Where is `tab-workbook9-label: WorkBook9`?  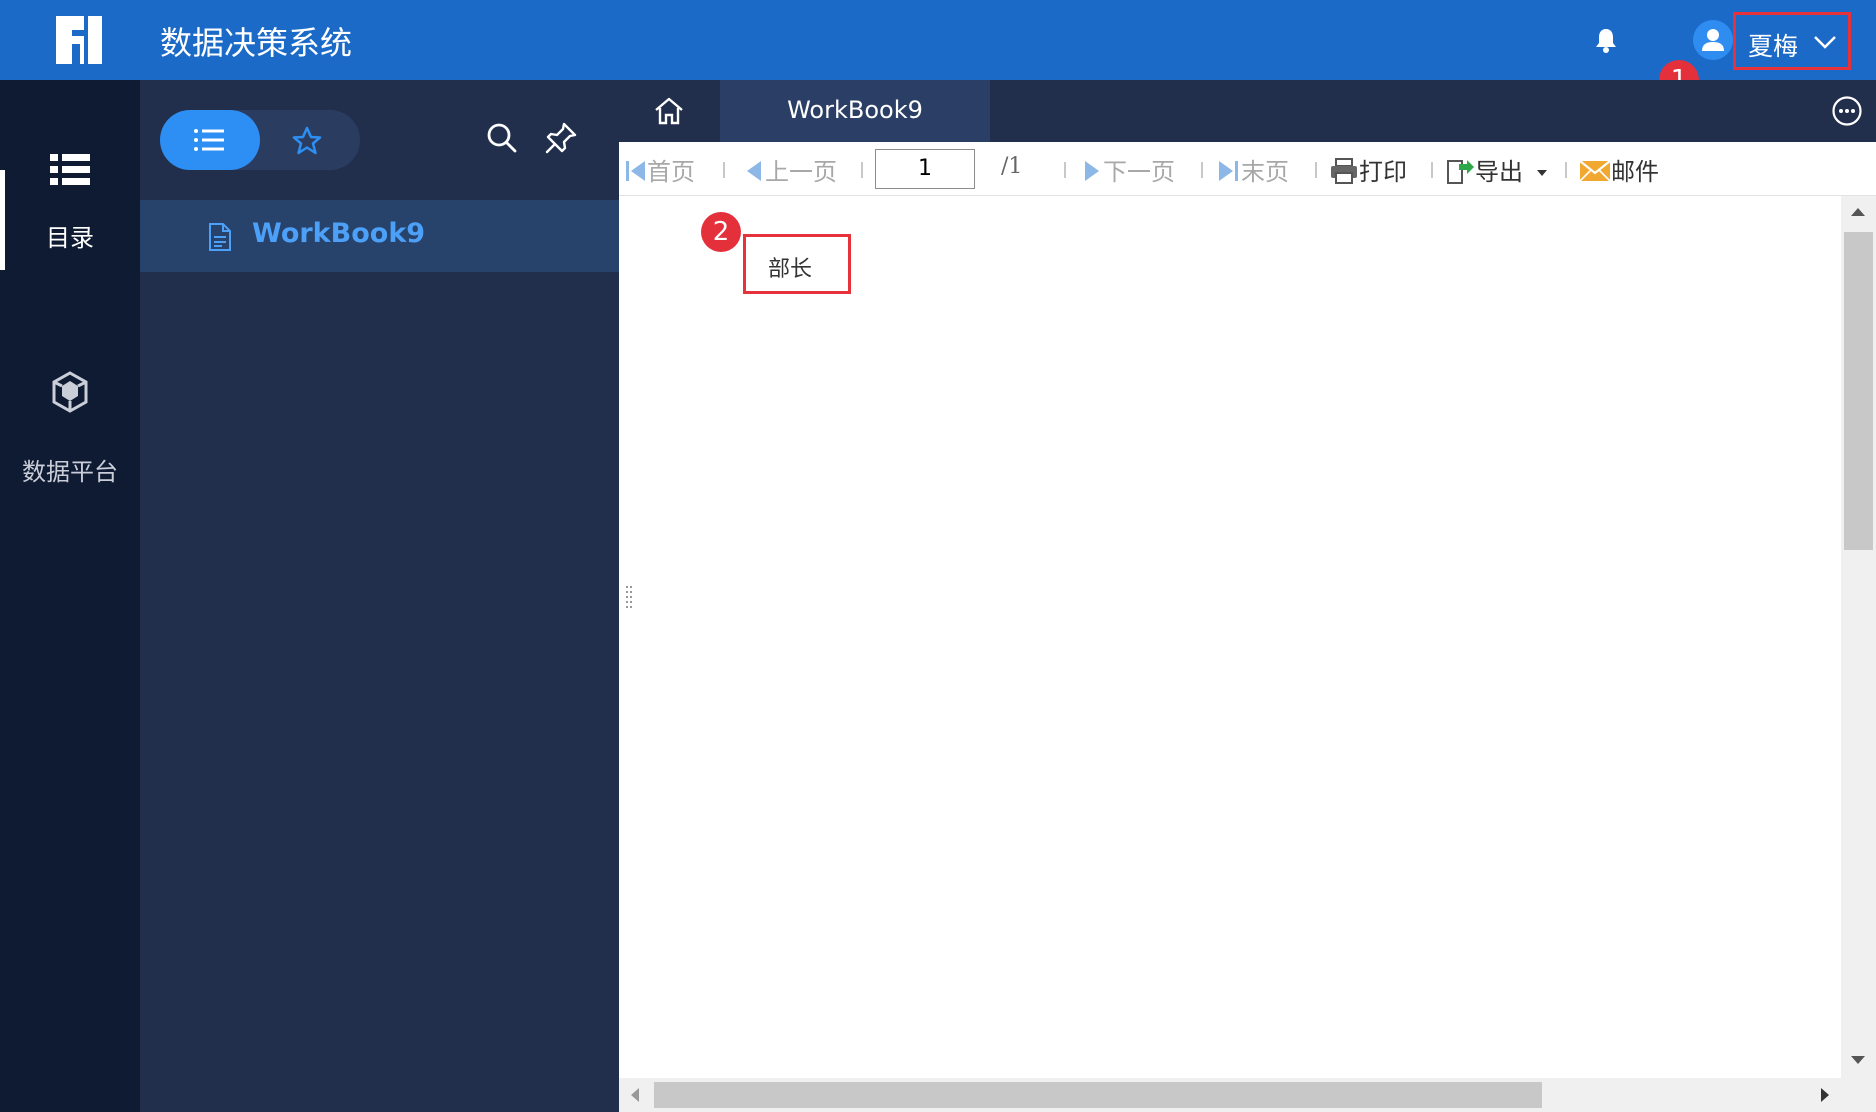
tab-workbook9-label: WorkBook9 is located at coordinates (855, 110).